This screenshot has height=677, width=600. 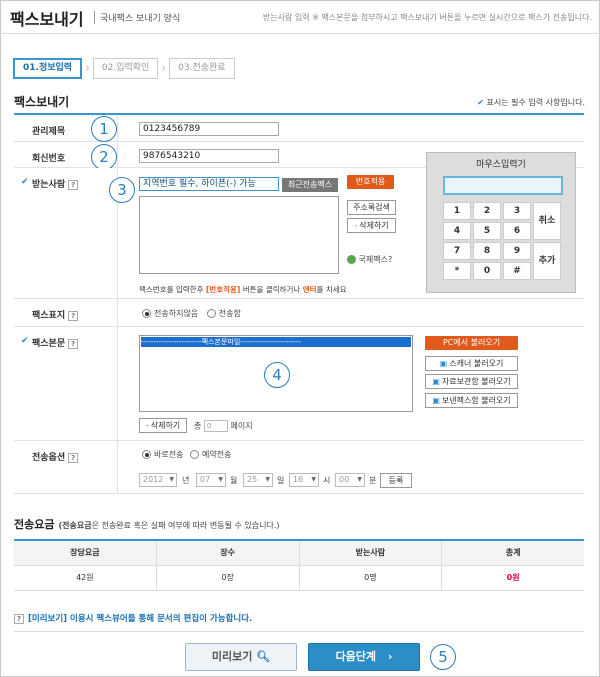 I want to click on hour-select: 16, so click(x=304, y=480).